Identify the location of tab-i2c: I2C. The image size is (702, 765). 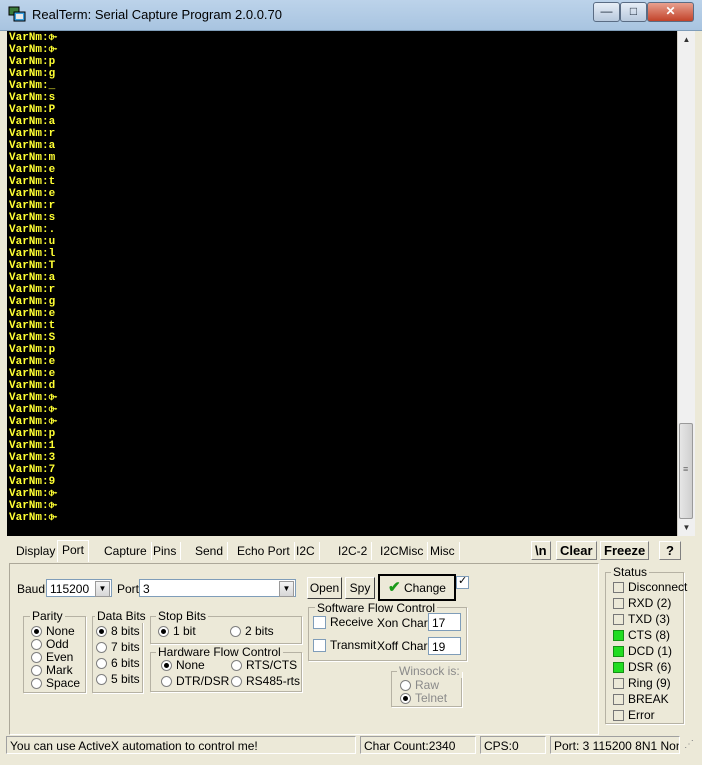
(306, 551).